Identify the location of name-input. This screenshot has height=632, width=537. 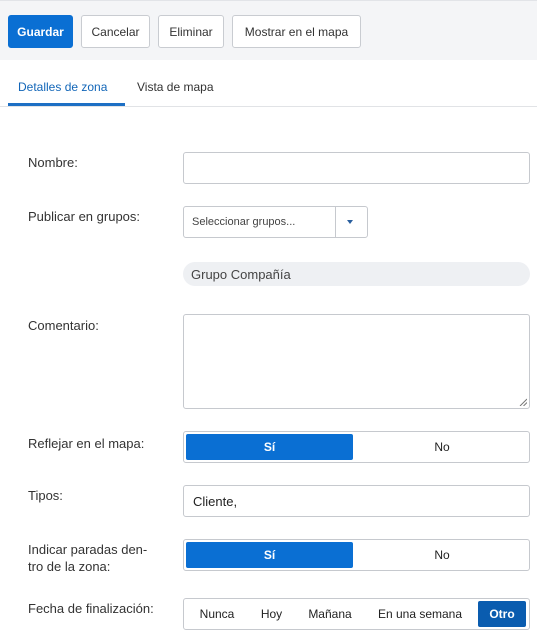
(356, 168).